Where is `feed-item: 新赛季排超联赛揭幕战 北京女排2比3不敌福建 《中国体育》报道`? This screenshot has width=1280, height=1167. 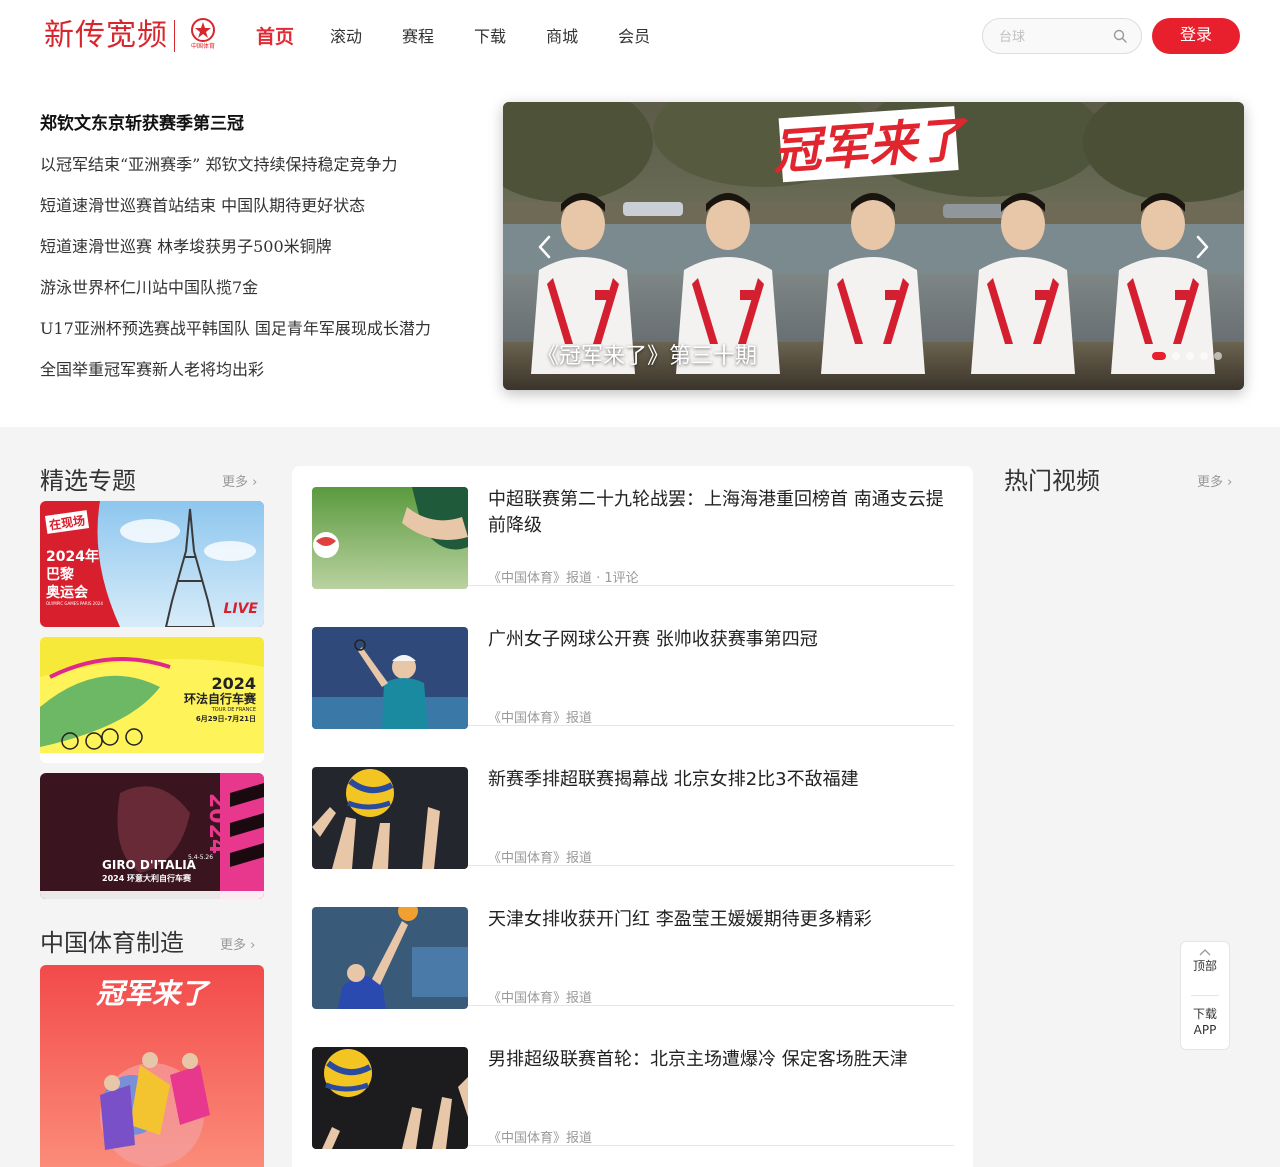
feed-item: 新赛季排超联赛揭幕战 北京女排2比3不敌福建 《中国体育》报道 is located at coordinates (633, 807).